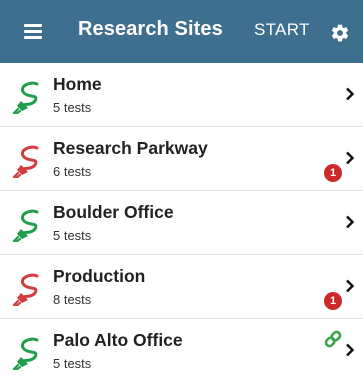  What do you see at coordinates (282, 30) in the screenshot?
I see `start-button: START` at bounding box center [282, 30].